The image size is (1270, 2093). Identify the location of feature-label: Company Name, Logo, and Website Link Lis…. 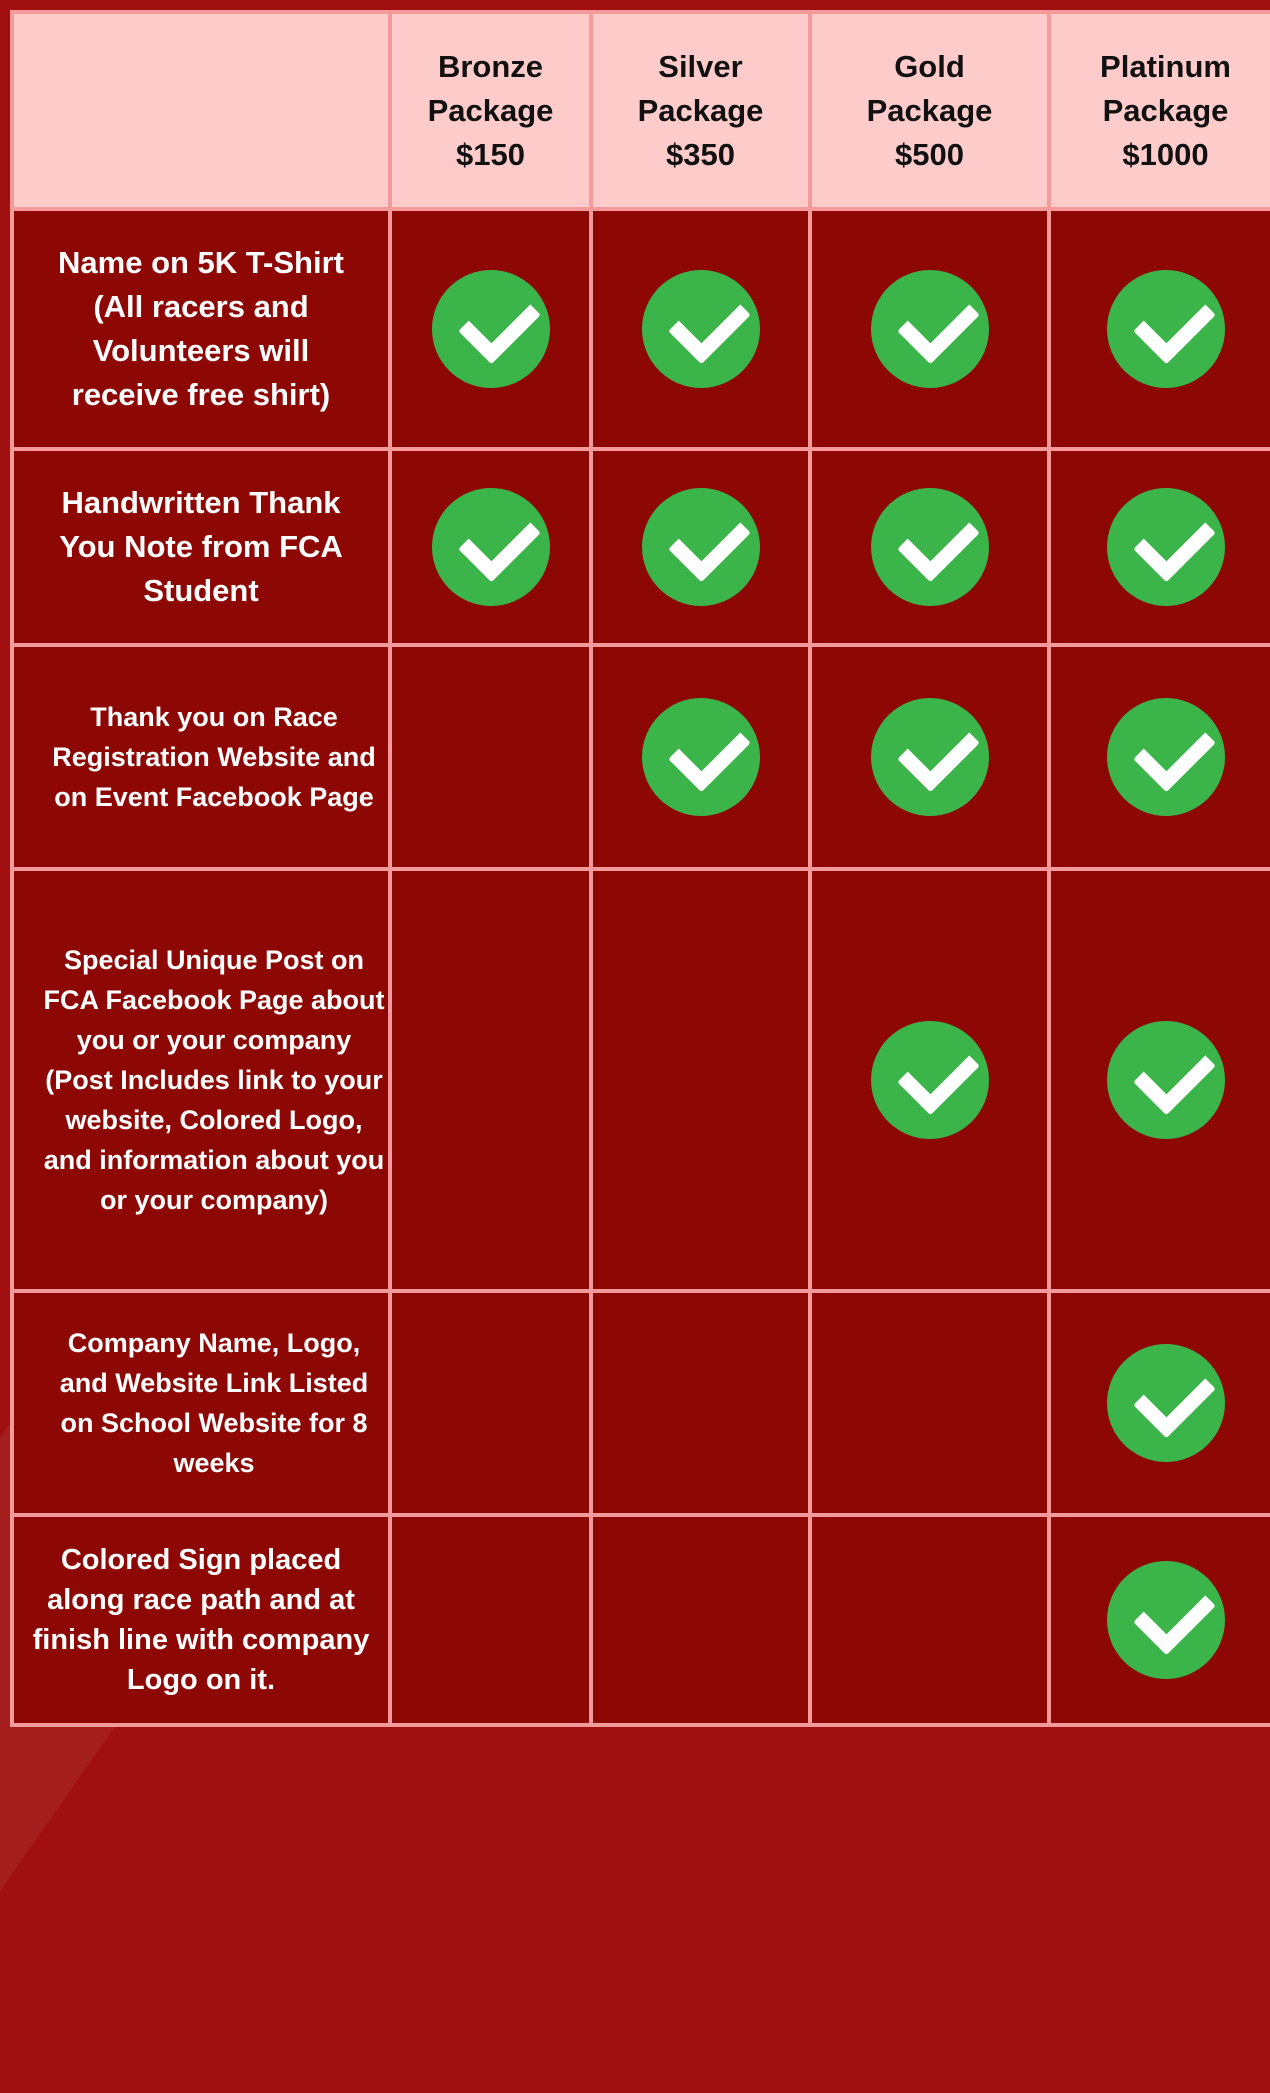
(214, 1403).